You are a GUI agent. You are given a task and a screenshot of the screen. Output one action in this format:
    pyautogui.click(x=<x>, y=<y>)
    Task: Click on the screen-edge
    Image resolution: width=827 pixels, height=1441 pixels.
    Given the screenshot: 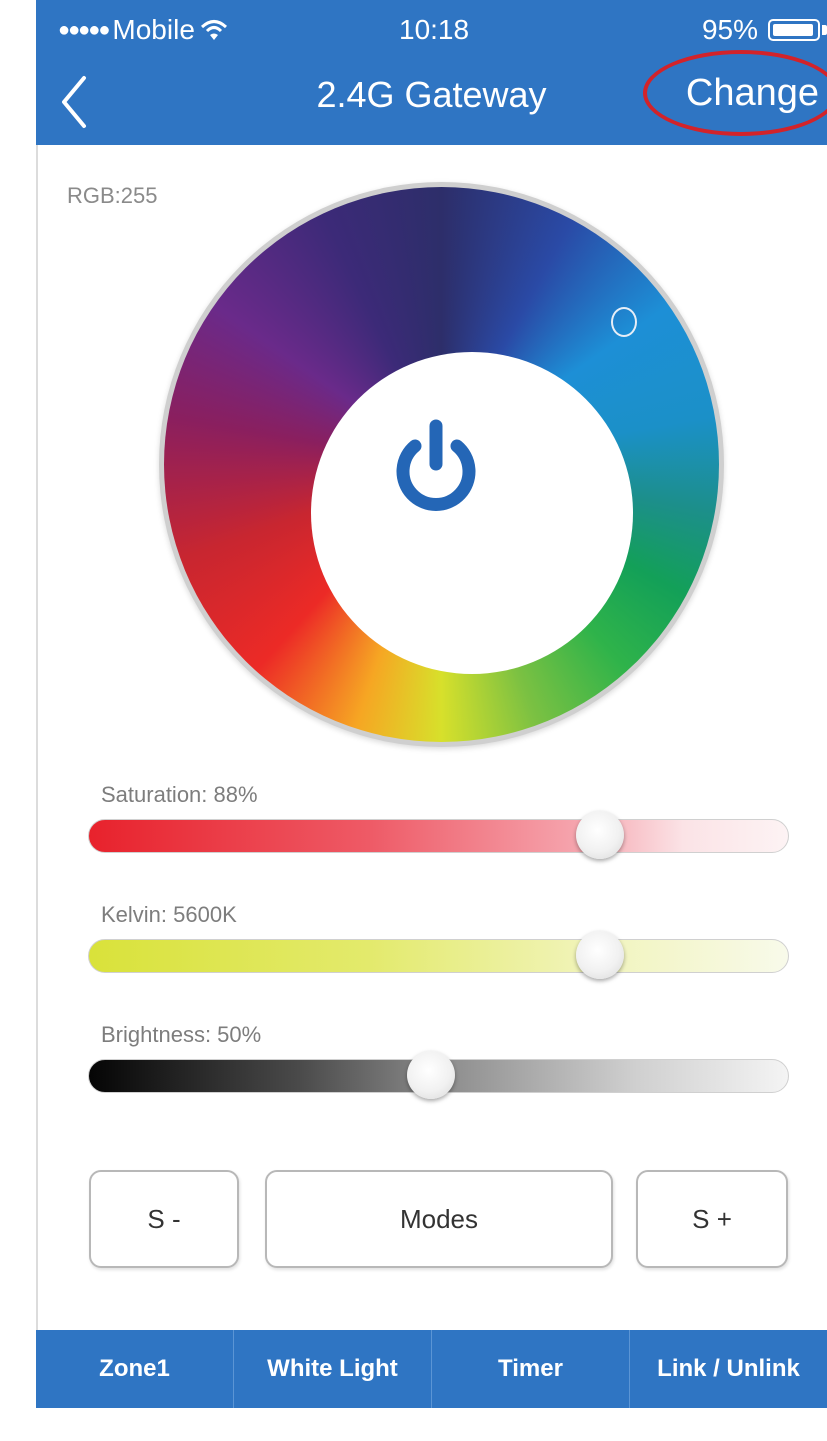 What is the action you would take?
    pyautogui.click(x=37, y=737)
    